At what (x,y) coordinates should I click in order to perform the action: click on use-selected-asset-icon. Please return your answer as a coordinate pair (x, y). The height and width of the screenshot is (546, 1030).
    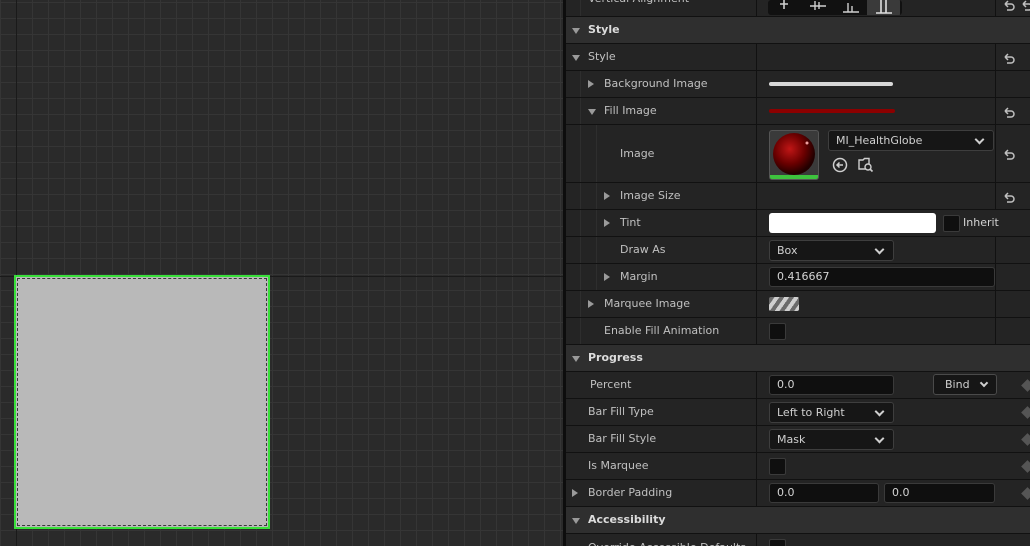
    Looking at the image, I should click on (840, 165).